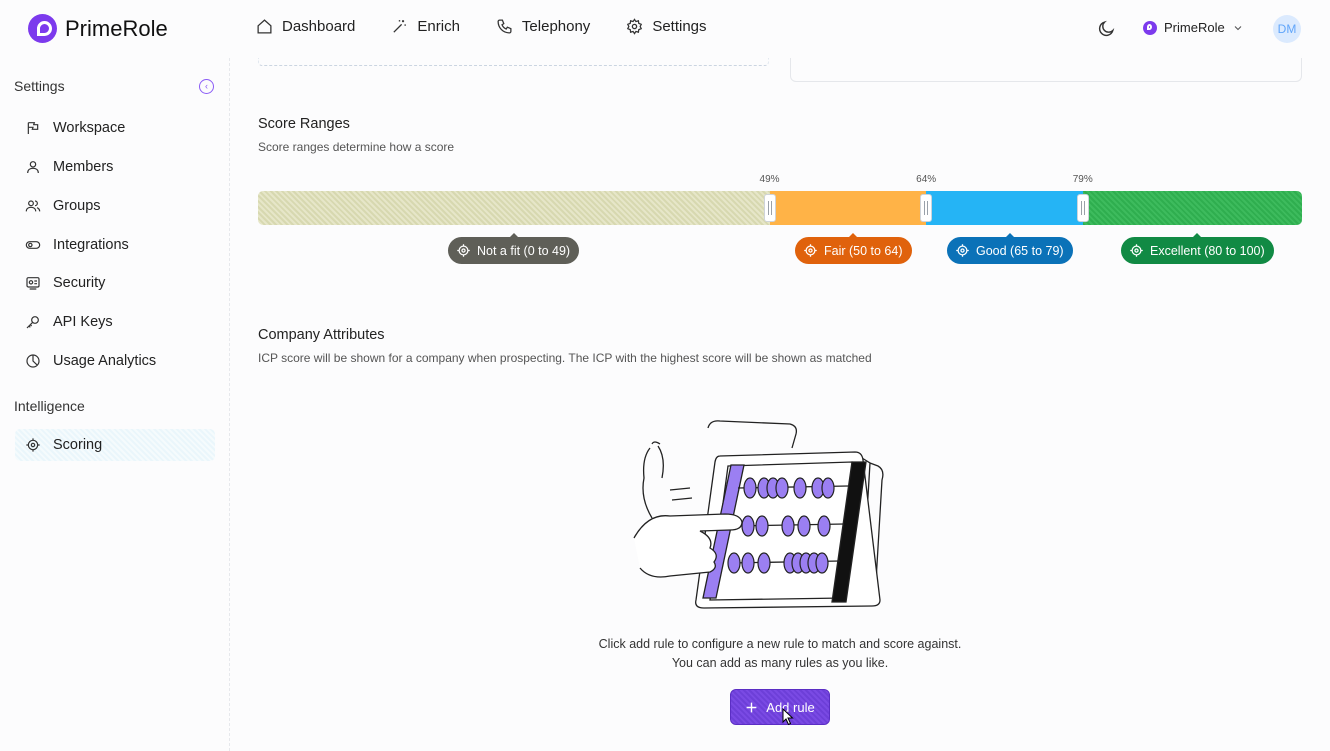 This screenshot has width=1330, height=751. What do you see at coordinates (926, 179) in the screenshot?
I see `threshold-label: 64%` at bounding box center [926, 179].